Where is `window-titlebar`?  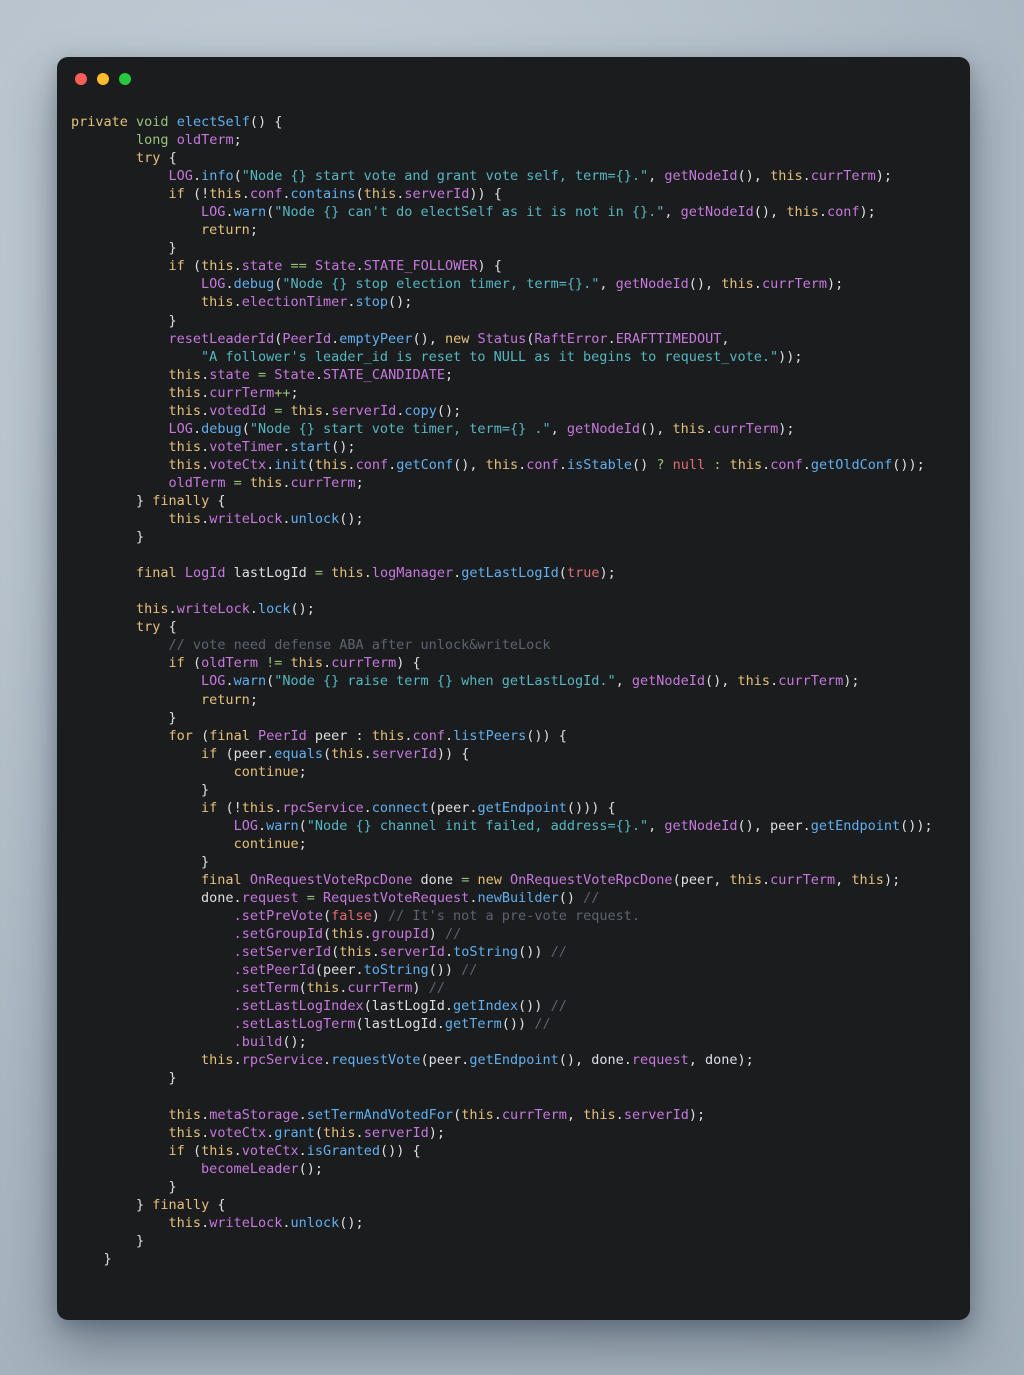 window-titlebar is located at coordinates (513, 79).